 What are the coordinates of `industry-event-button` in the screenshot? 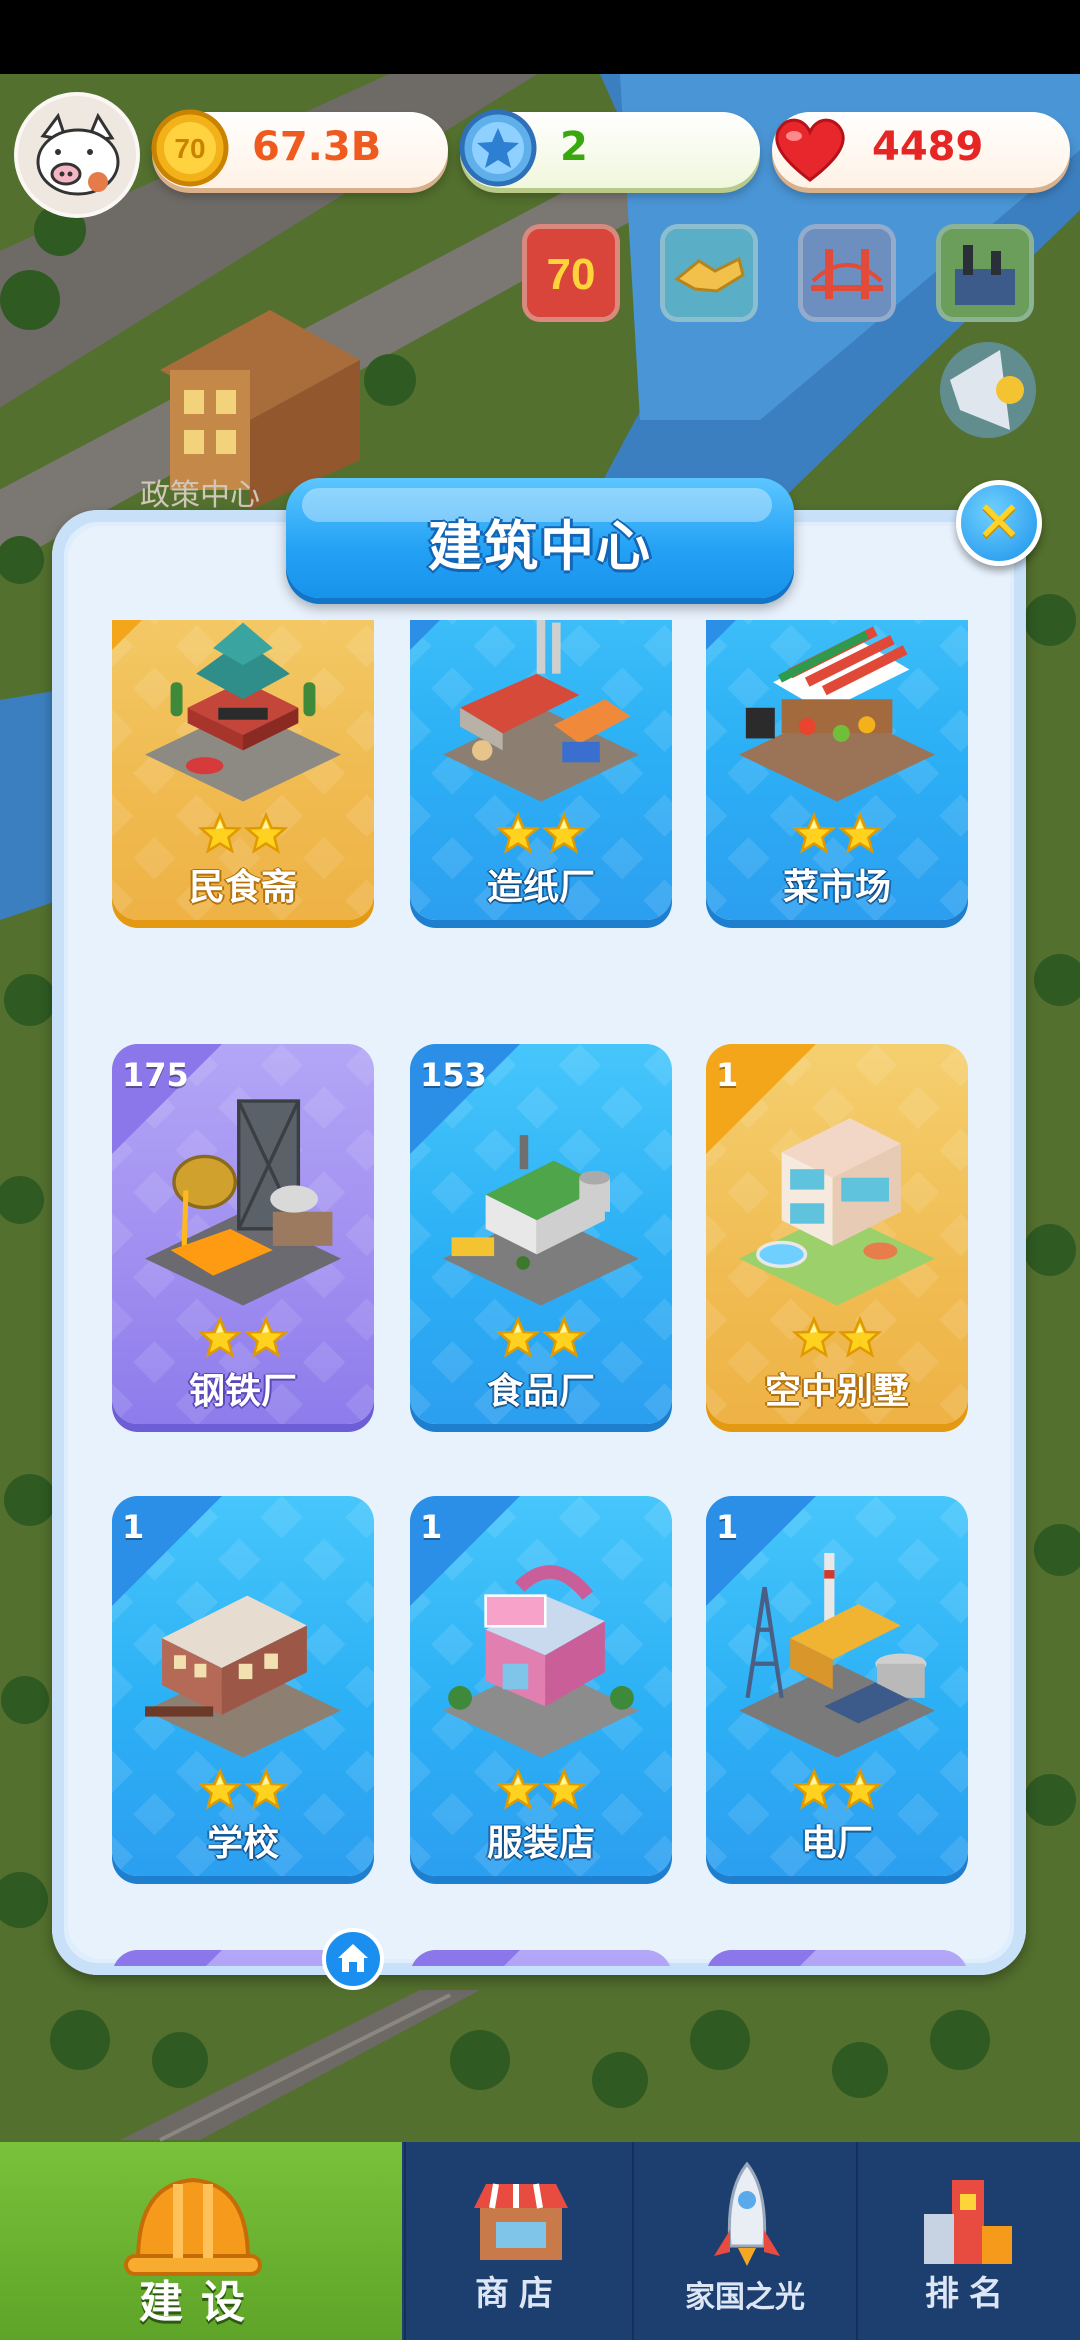 It's located at (985, 273).